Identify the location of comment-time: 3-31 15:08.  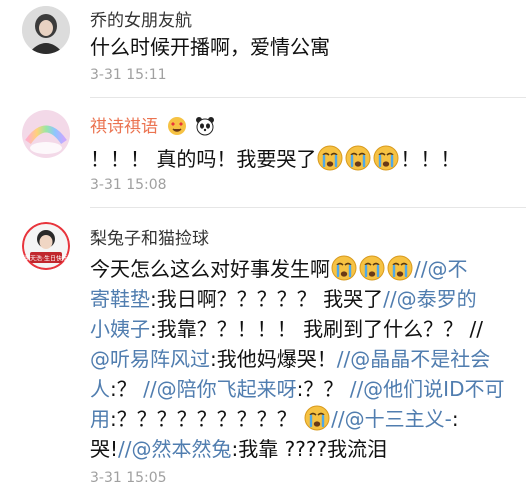
(128, 185).